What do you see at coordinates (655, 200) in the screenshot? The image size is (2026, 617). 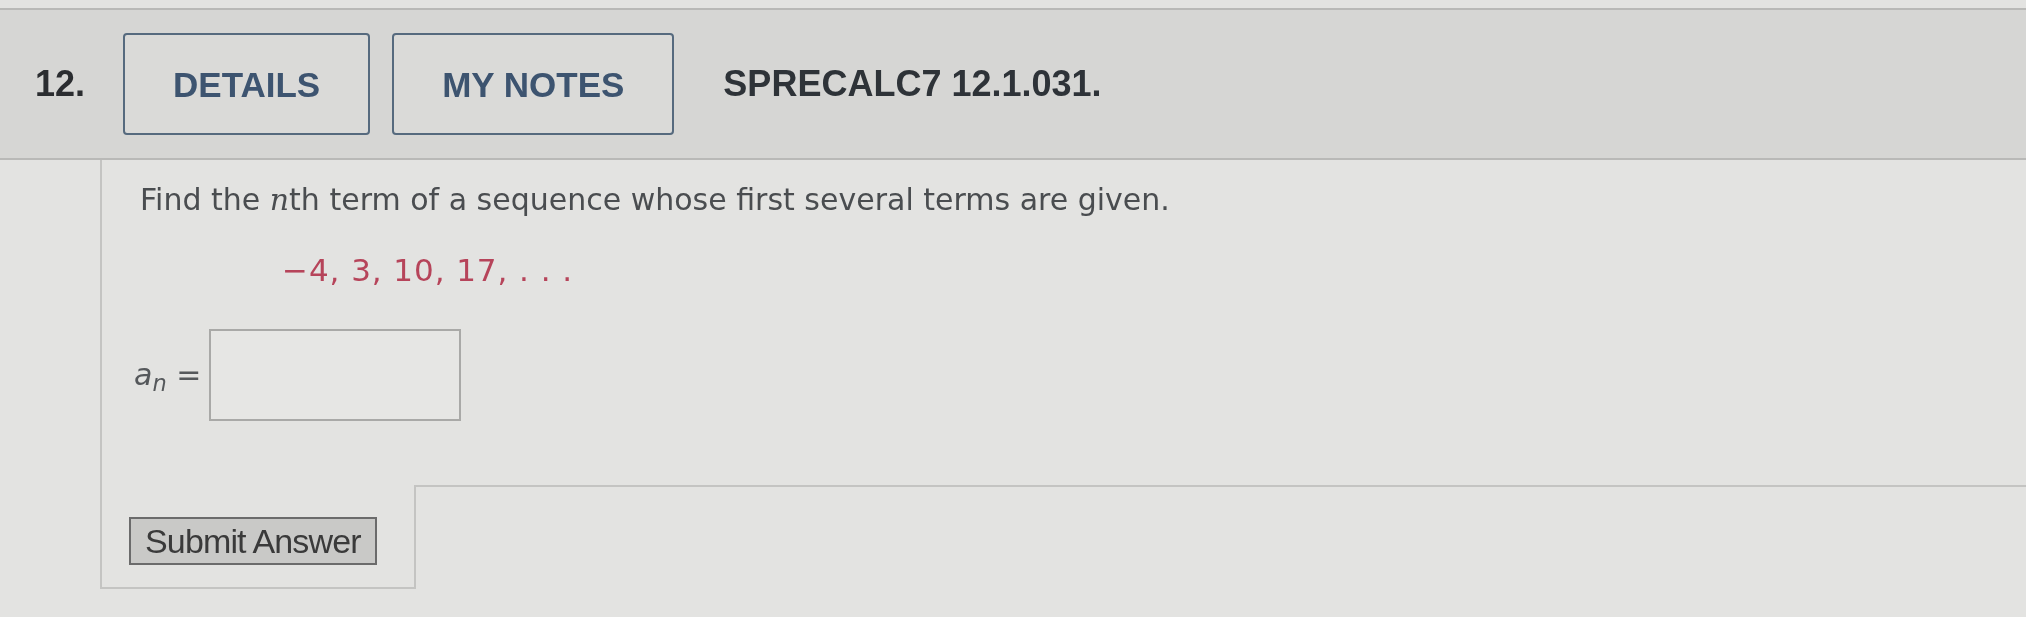 I see `question-prompt: Find the nth term of a sequence whose first several terms are given.` at bounding box center [655, 200].